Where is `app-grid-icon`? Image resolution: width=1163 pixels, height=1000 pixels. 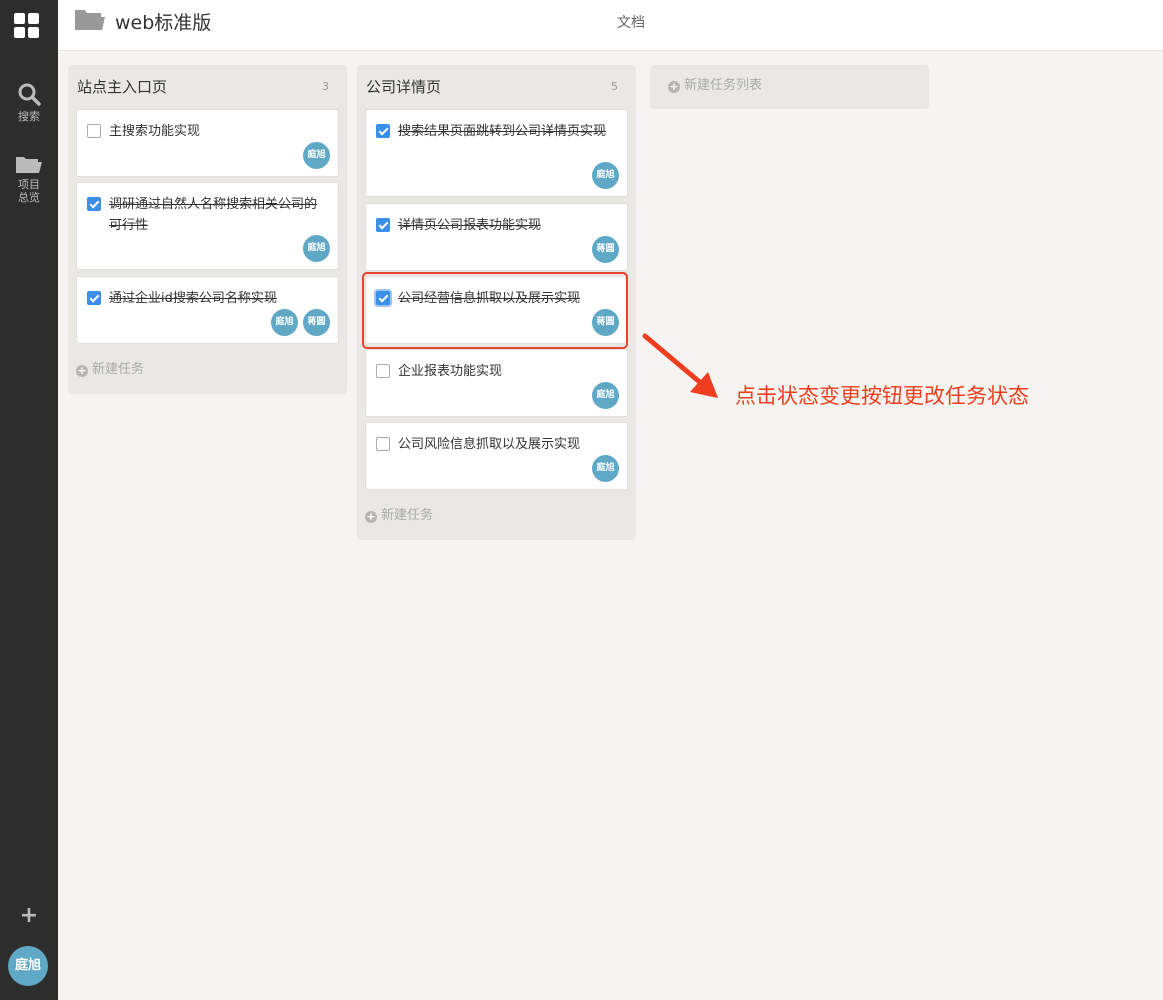
app-grid-icon is located at coordinates (27, 26).